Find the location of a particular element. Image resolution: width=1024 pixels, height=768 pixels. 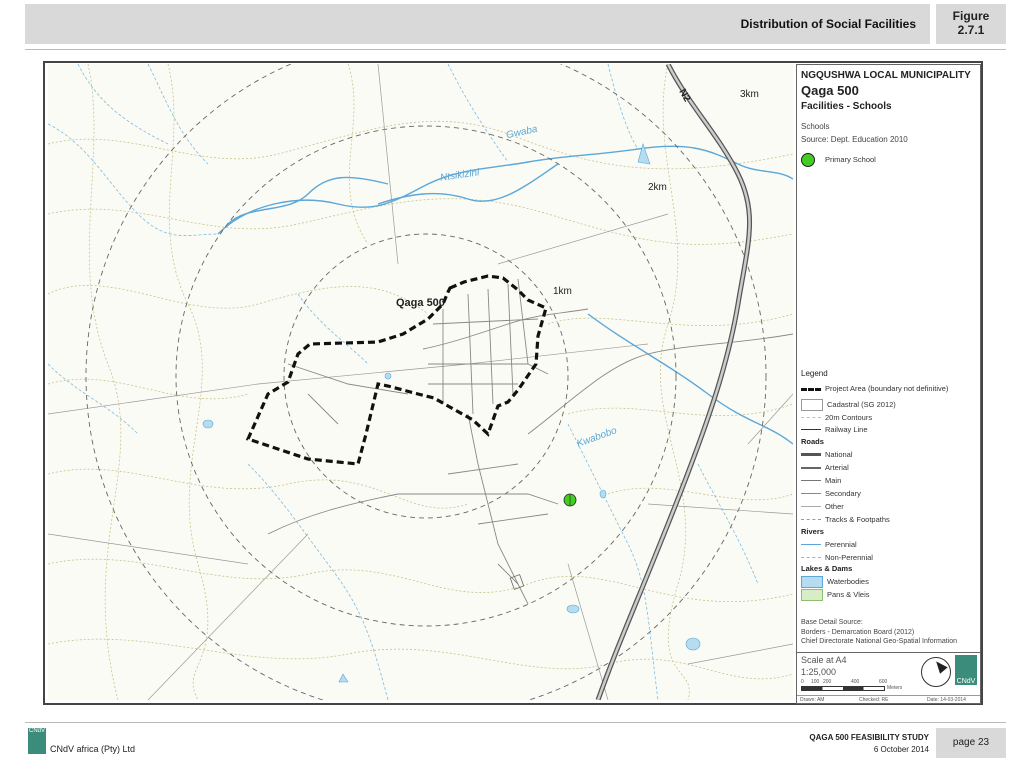

school-marker-icon is located at coordinates (808, 159).